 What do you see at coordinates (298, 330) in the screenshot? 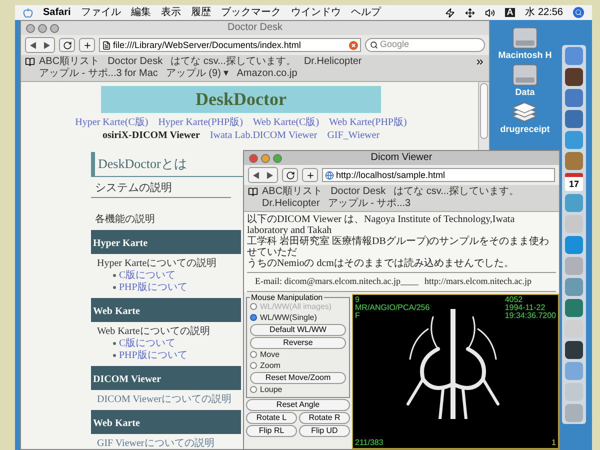
I see `push-button: Default WL/WW` at bounding box center [298, 330].